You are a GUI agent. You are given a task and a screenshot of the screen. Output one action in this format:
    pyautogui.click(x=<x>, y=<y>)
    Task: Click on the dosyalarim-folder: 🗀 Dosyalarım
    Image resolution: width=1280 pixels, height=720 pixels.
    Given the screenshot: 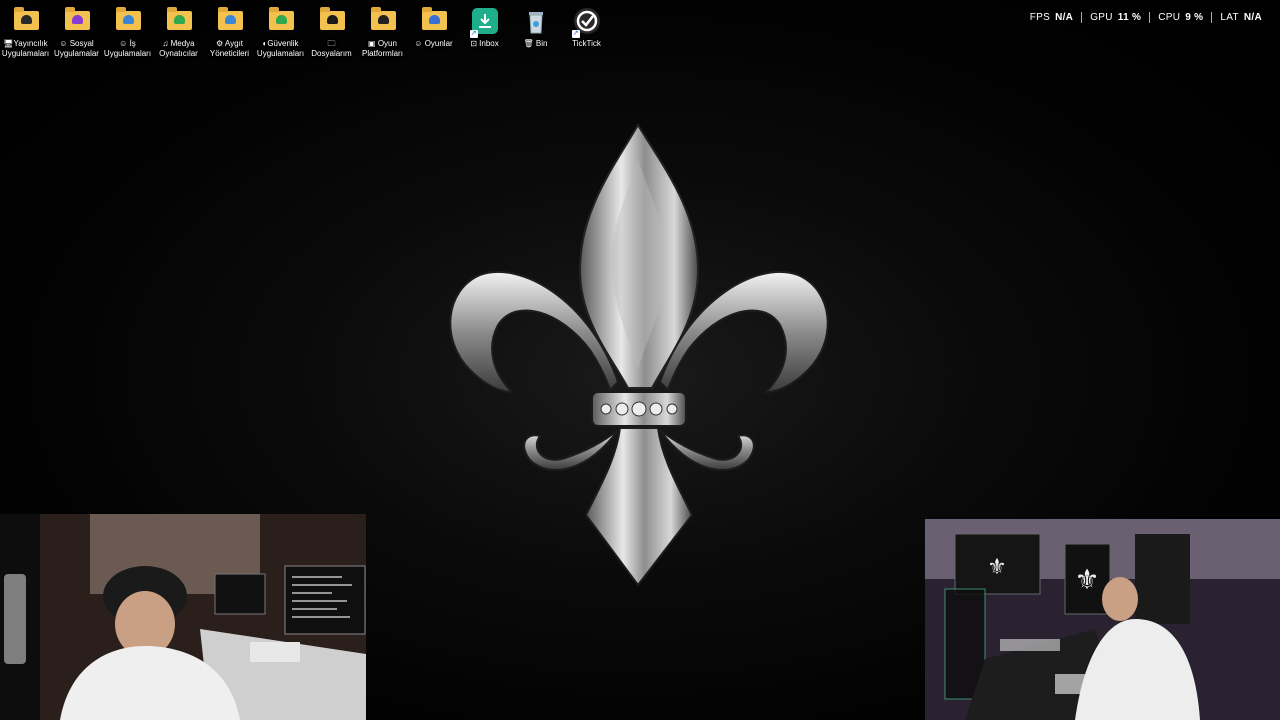 What is the action you would take?
    pyautogui.click(x=331, y=31)
    